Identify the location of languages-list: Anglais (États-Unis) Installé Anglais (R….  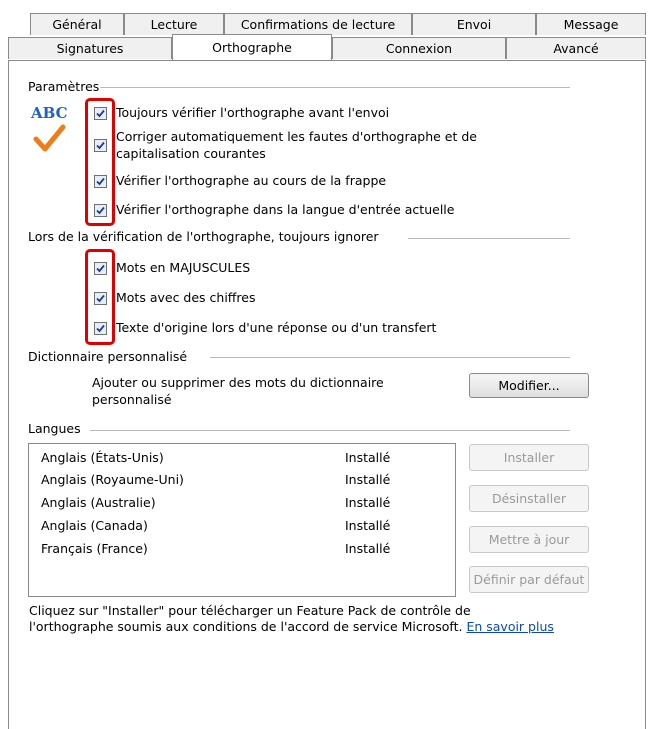
(242, 520).